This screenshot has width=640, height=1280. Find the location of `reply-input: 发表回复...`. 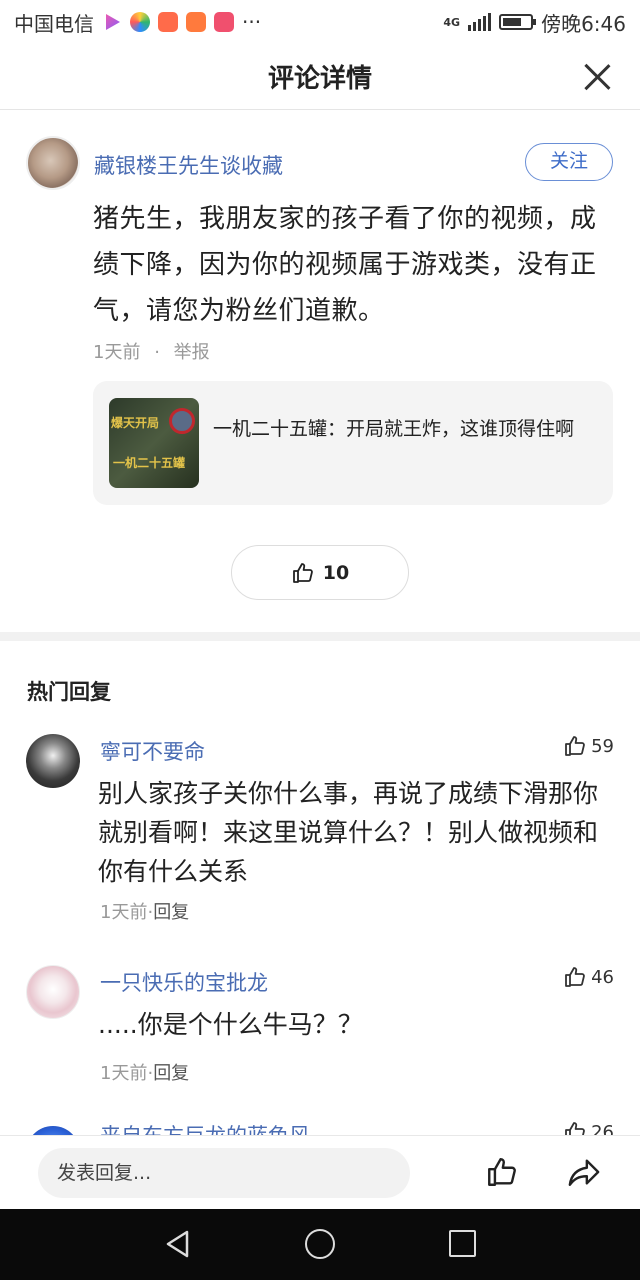

reply-input: 发表回复... is located at coordinates (224, 1173).